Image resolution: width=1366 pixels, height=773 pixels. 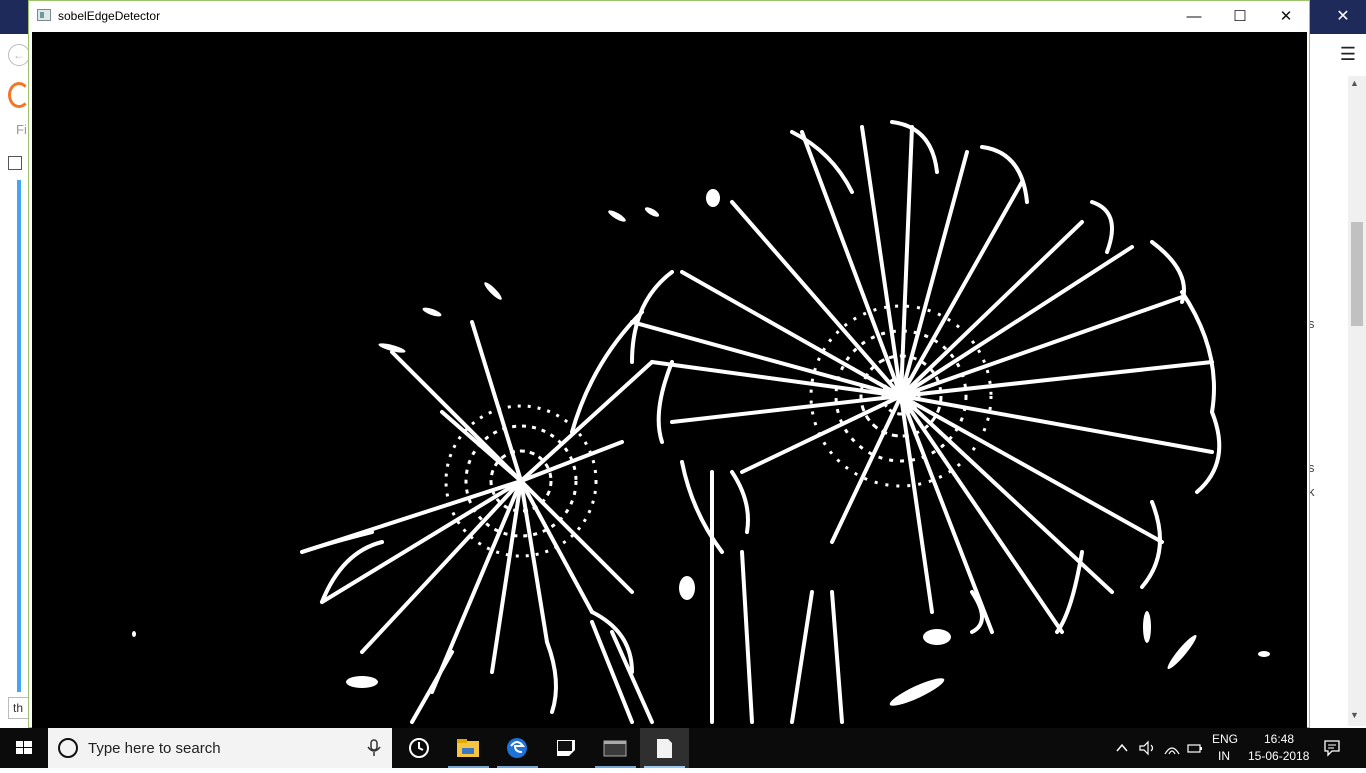 What do you see at coordinates (19, 95) in the screenshot?
I see `jupyter-logo-icon` at bounding box center [19, 95].